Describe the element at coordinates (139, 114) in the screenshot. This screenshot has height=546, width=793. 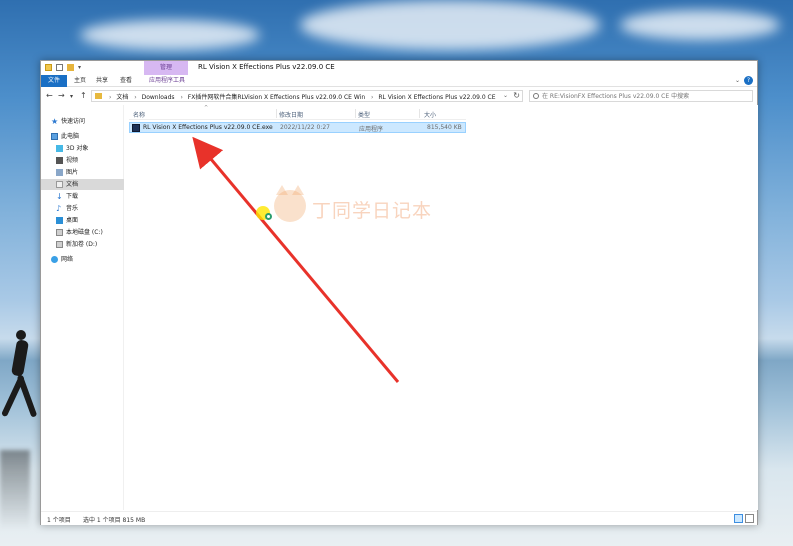
I see `column-header-name: 名称` at that location.